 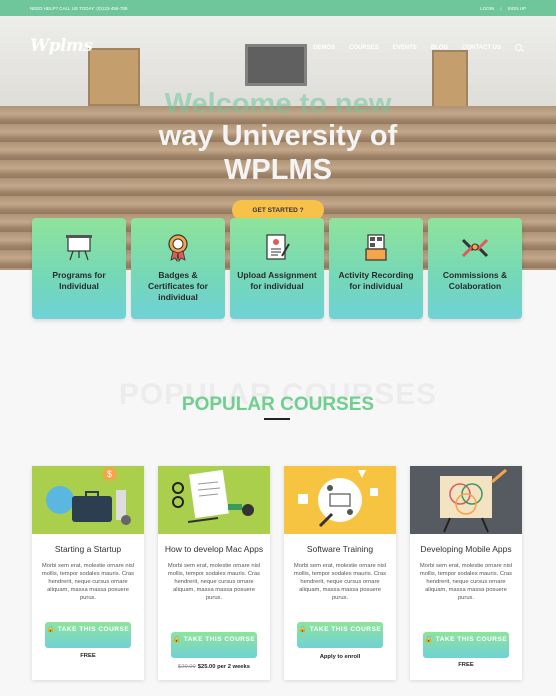 I want to click on feature-label: Upload Assignment for individual, so click(x=277, y=280).